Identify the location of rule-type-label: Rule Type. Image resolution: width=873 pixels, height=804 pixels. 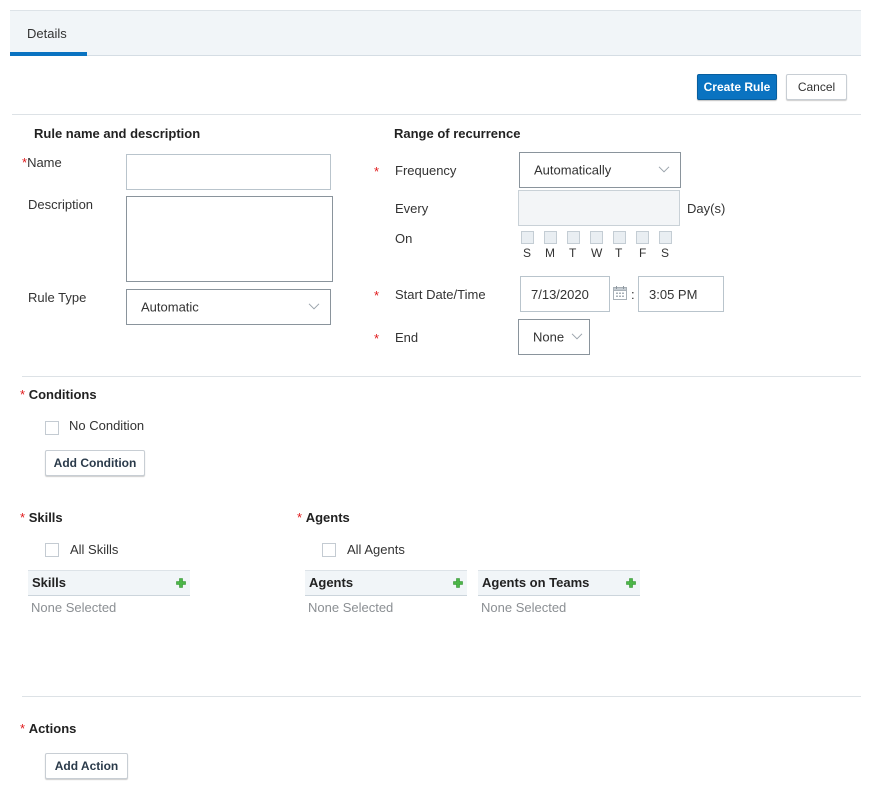
(57, 297).